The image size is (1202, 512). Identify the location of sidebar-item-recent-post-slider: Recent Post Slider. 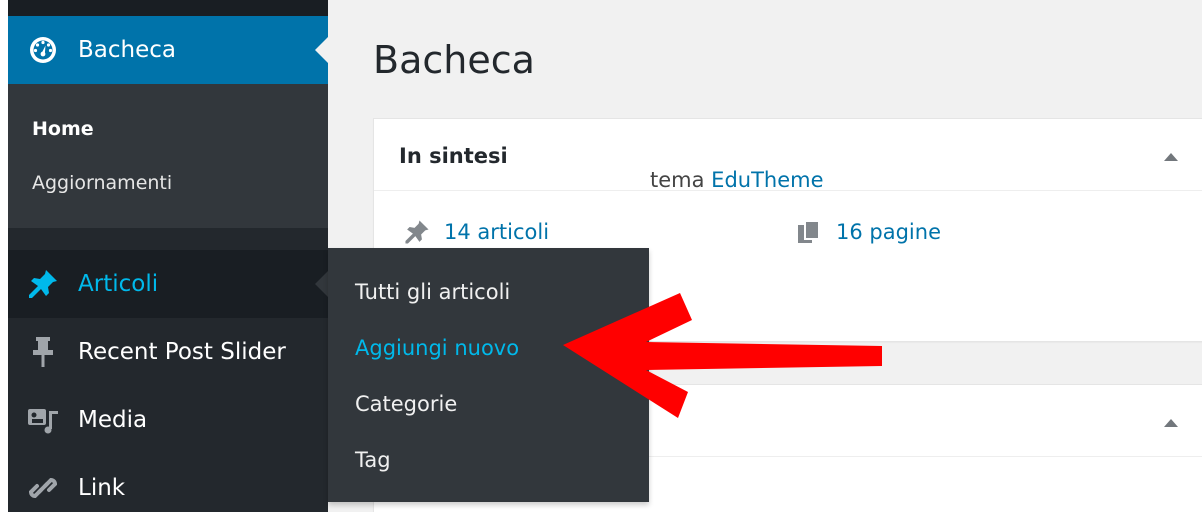
(168, 352).